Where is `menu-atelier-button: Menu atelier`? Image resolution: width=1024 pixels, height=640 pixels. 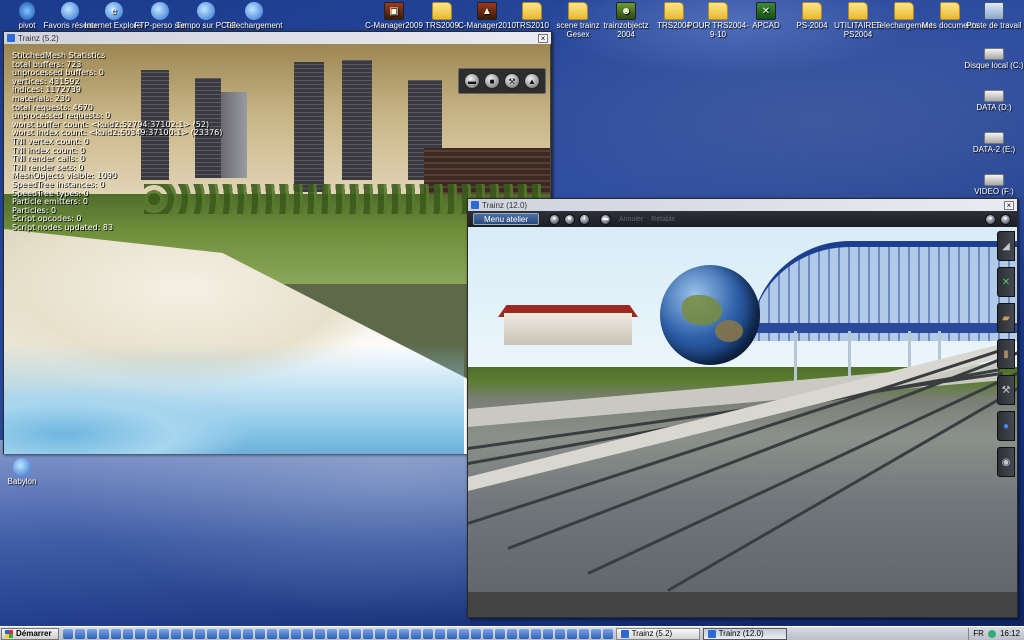 menu-atelier-button: Menu atelier is located at coordinates (506, 219).